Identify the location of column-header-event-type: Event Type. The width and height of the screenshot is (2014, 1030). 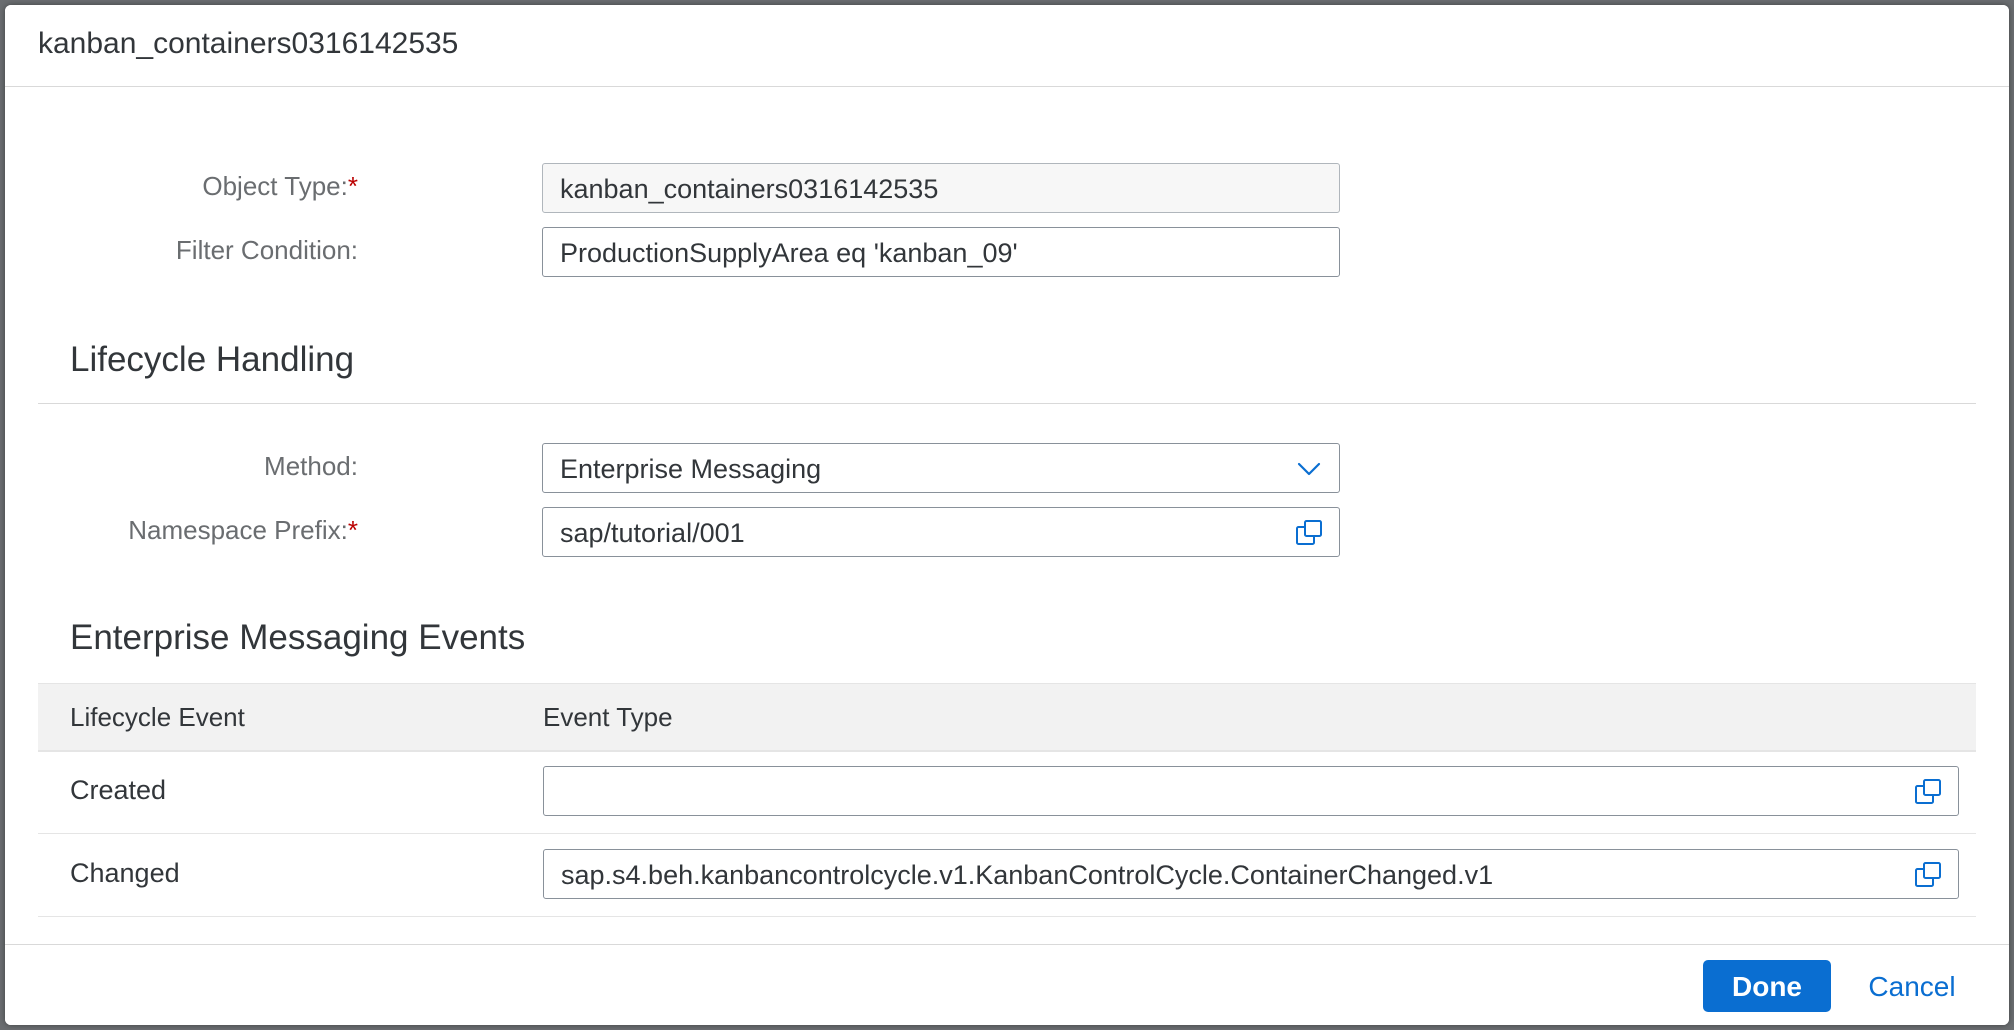
(608, 717).